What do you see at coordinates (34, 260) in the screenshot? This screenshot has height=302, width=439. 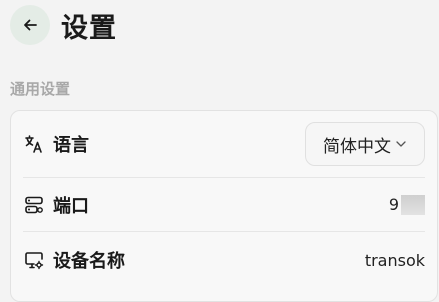 I see `monitor-settings-icon` at bounding box center [34, 260].